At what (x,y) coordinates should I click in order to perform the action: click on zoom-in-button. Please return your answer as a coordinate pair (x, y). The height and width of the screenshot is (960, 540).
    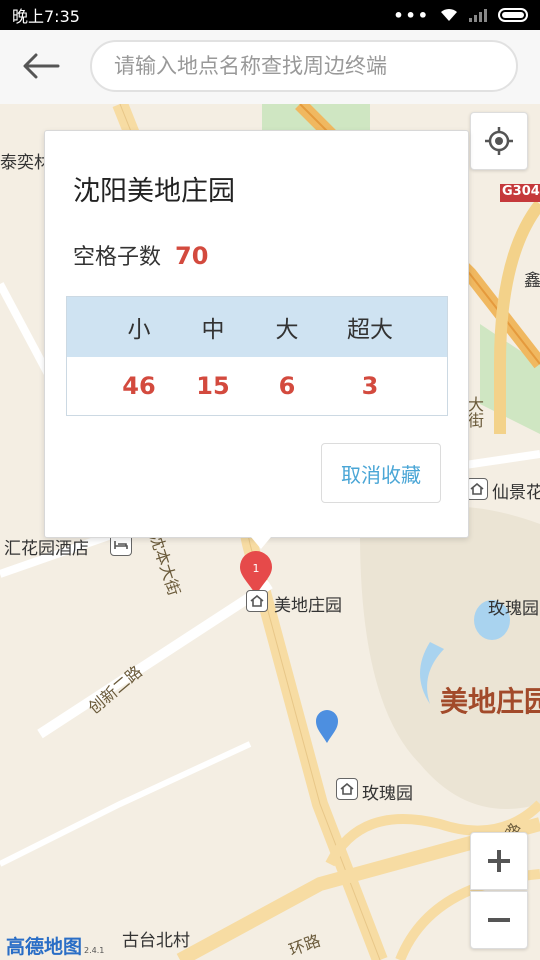
    Looking at the image, I should click on (499, 861).